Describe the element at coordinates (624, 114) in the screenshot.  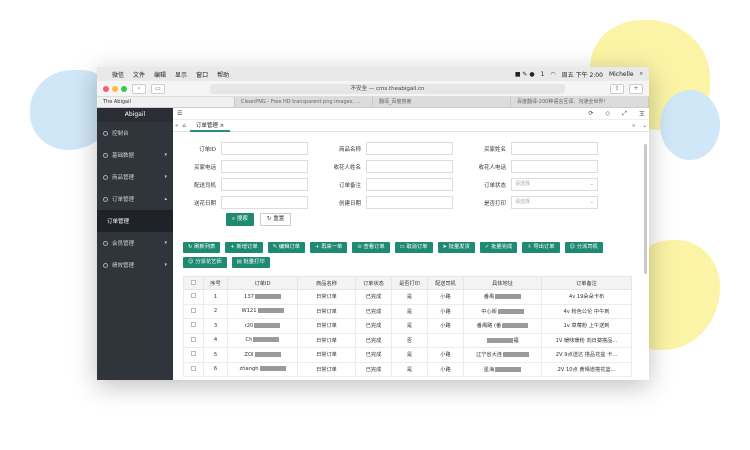
I see `fullscreen-icon: ⤢` at that location.